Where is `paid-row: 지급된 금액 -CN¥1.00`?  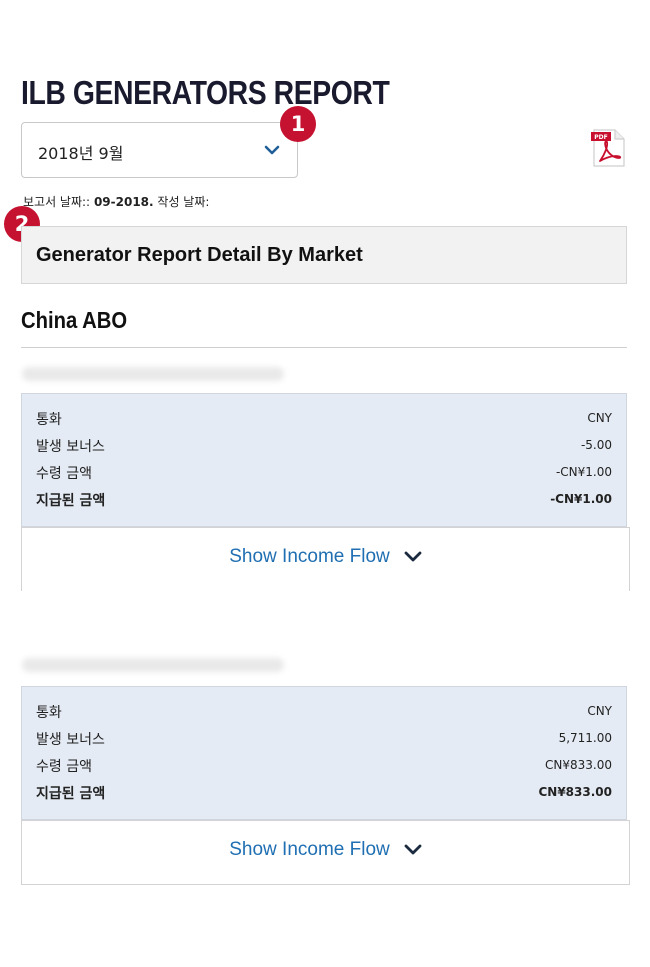
paid-row: 지급된 금액 -CN¥1.00 is located at coordinates (324, 500).